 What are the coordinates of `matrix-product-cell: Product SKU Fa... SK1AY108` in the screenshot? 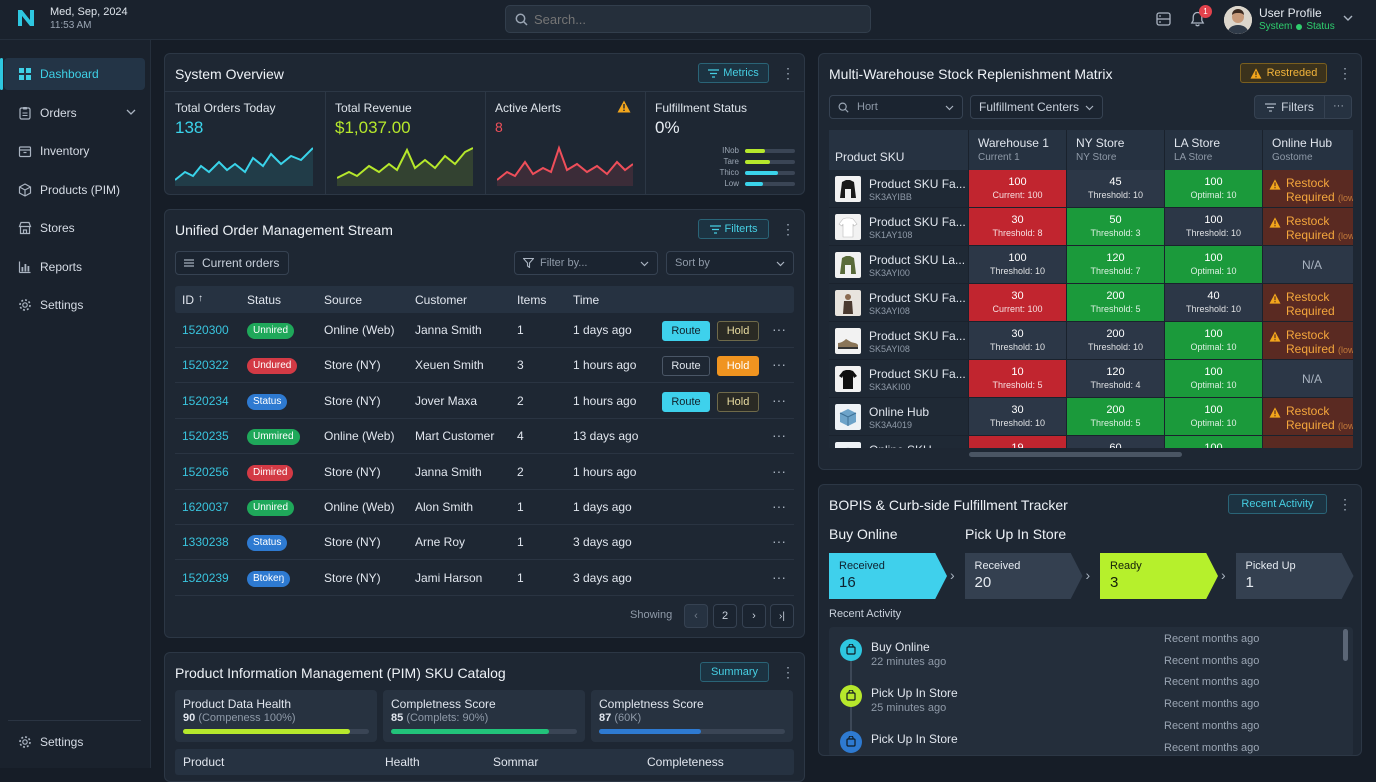 It's located at (899, 227).